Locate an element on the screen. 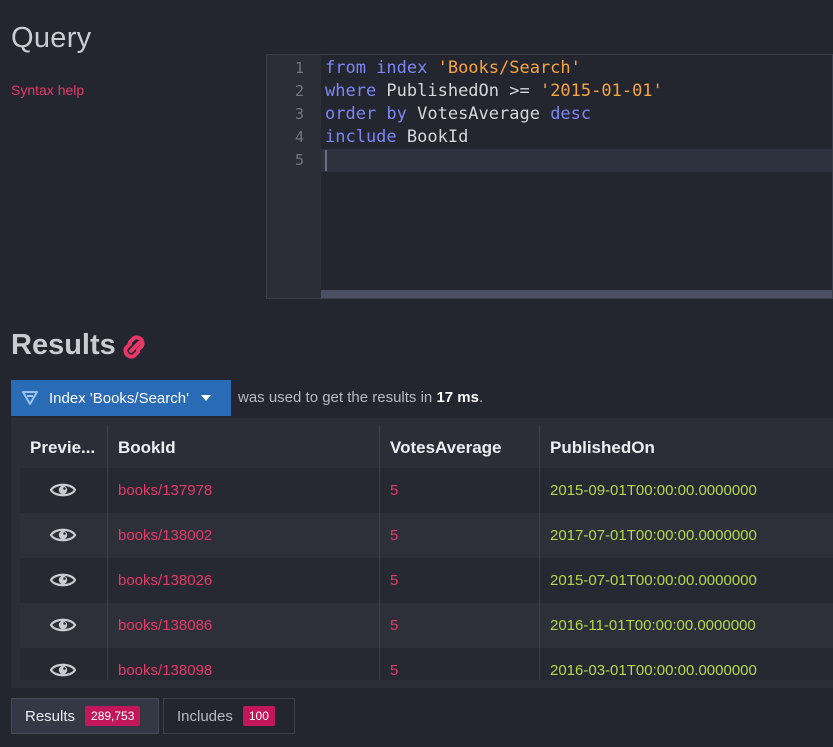  code-line: 5 is located at coordinates (549, 160).